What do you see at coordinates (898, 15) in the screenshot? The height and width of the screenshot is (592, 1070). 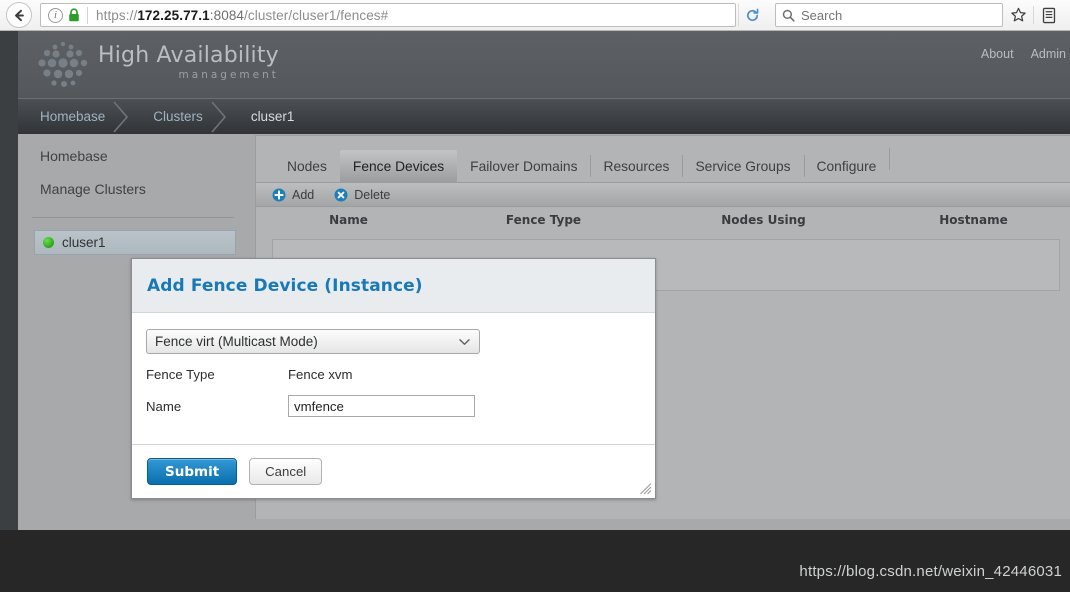 I see `search-input` at bounding box center [898, 15].